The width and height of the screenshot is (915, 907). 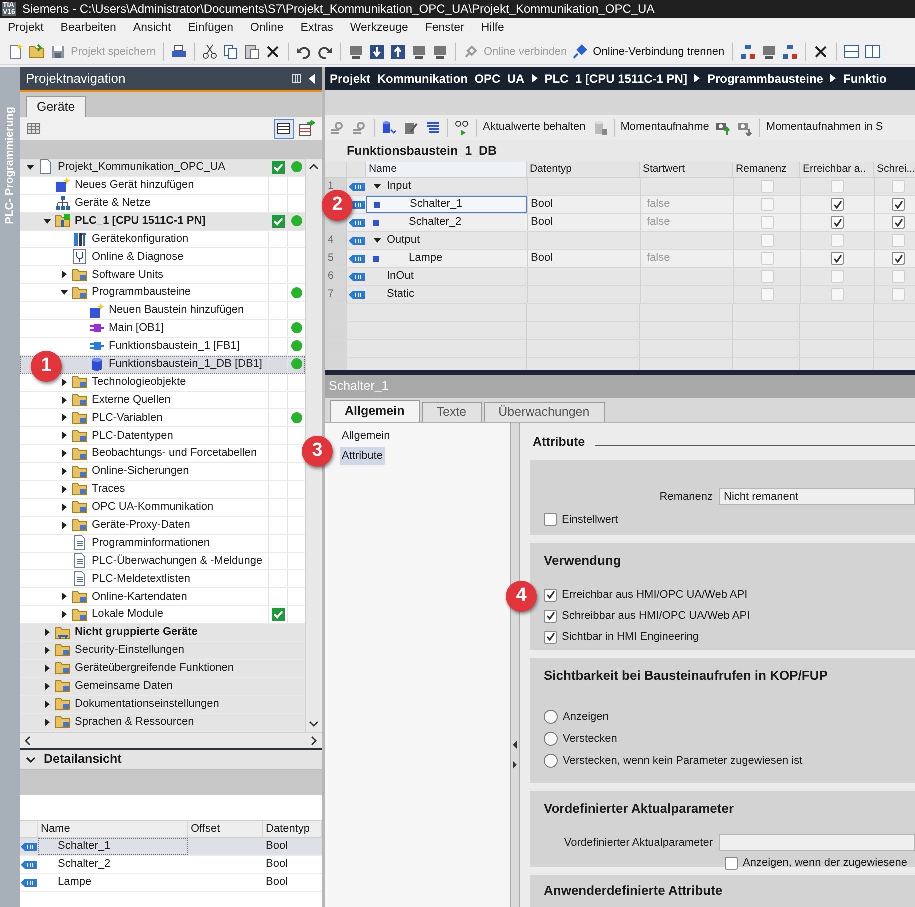 What do you see at coordinates (433, 128) in the screenshot?
I see `list-icon` at bounding box center [433, 128].